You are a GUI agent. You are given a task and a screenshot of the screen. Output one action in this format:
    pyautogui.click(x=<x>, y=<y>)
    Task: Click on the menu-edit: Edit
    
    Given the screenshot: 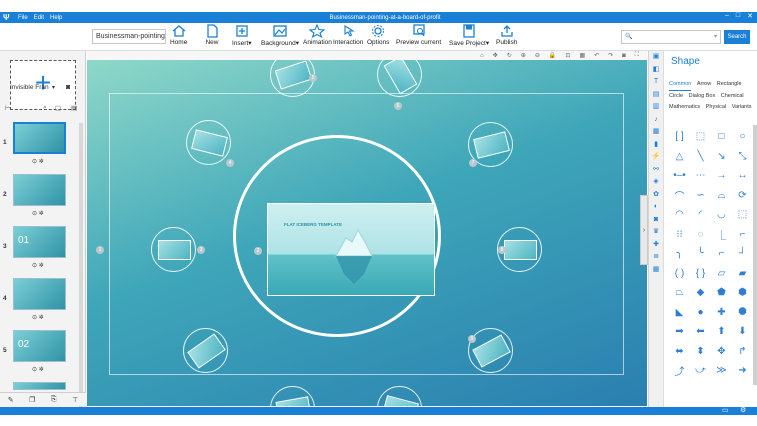 What is the action you would take?
    pyautogui.click(x=39, y=18)
    